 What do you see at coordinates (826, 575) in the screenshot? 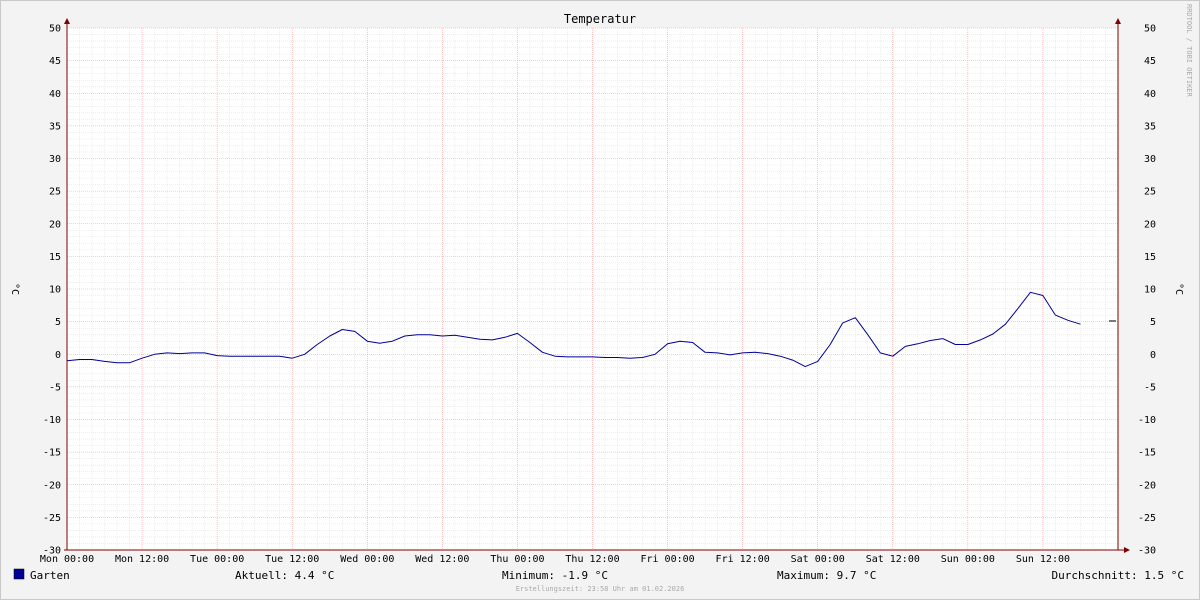
I see `legend-maximum: Maximum: 9.7 °C` at bounding box center [826, 575].